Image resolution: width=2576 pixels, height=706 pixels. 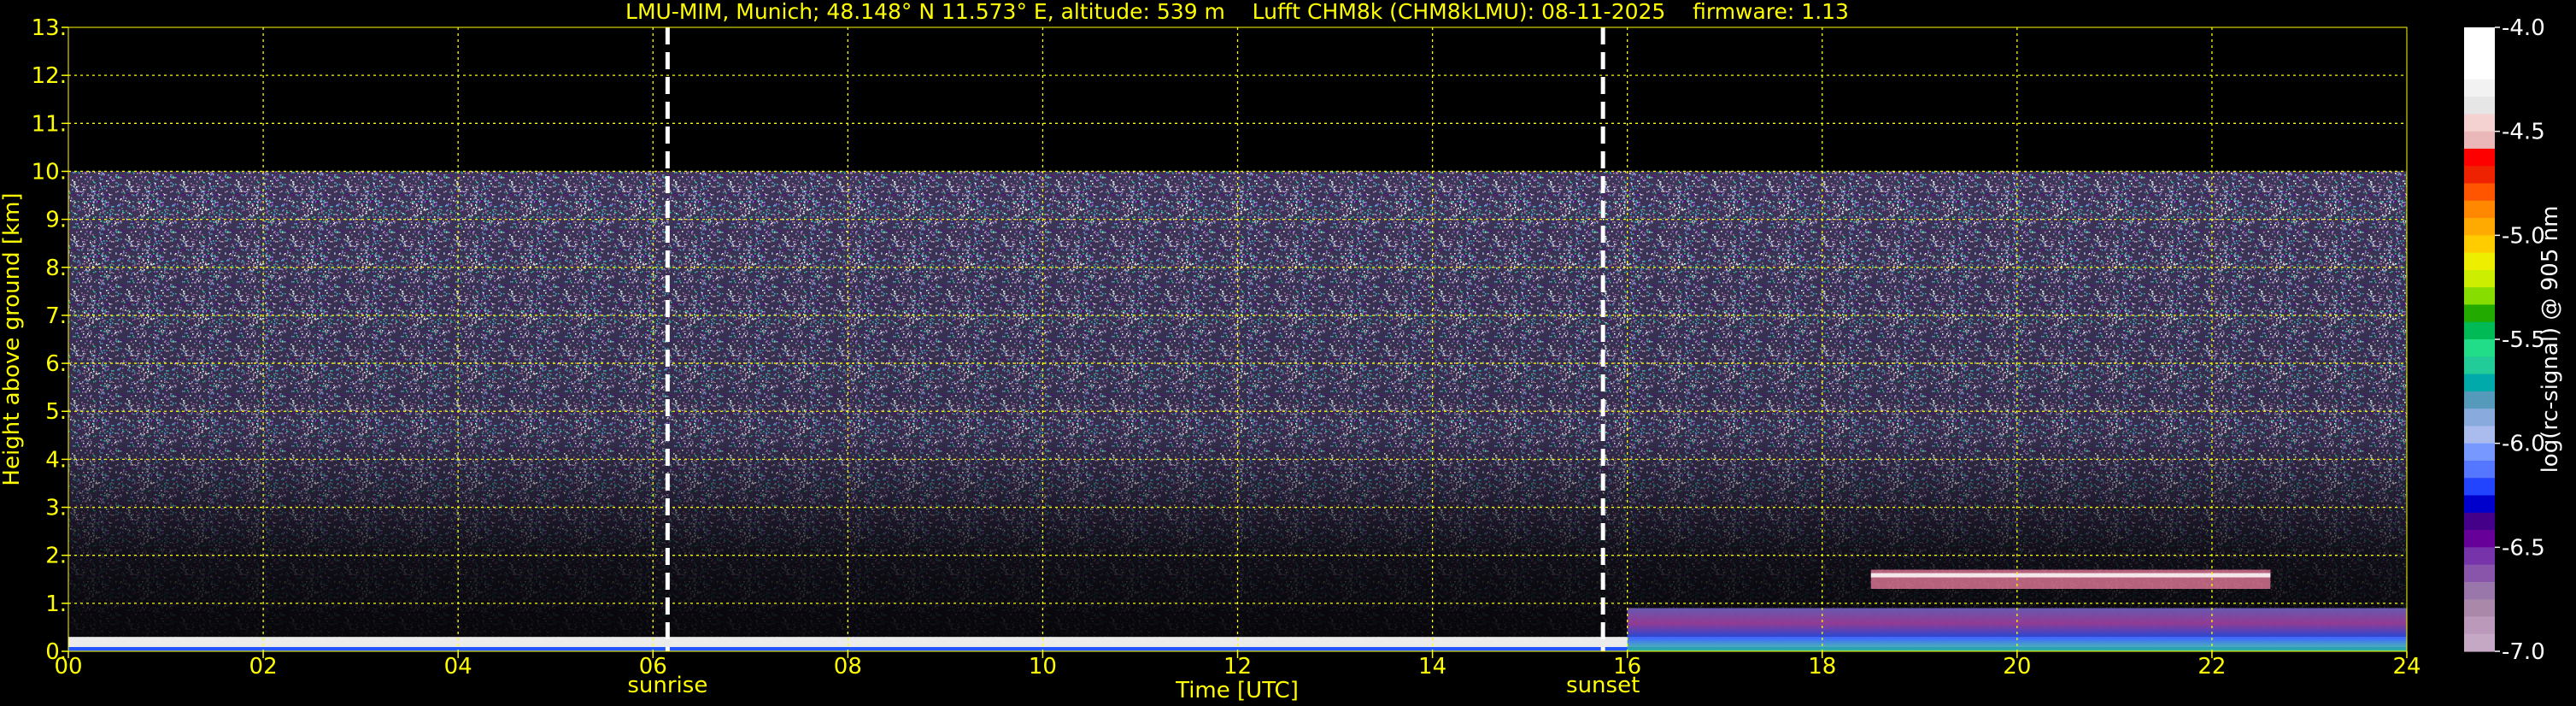 I want to click on marker-label-sunrise: sunrise, so click(x=667, y=685).